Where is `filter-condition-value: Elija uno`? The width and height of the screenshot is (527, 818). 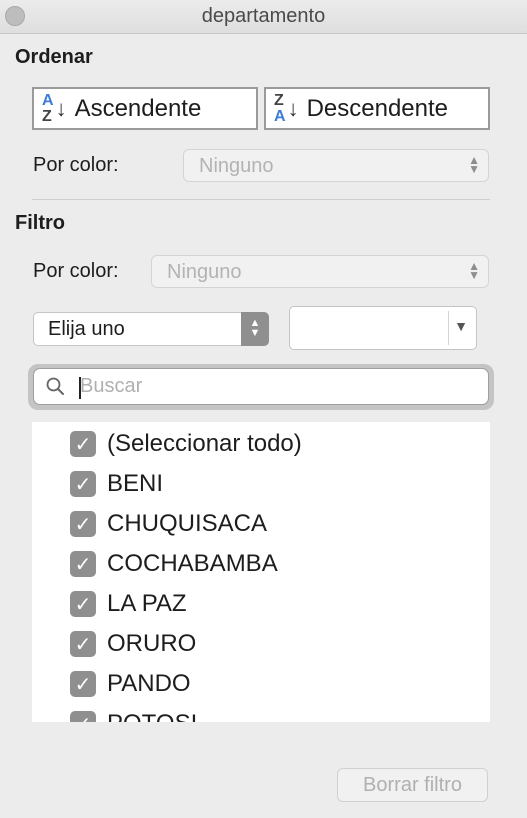 filter-condition-value: Elija uno is located at coordinates (86, 329).